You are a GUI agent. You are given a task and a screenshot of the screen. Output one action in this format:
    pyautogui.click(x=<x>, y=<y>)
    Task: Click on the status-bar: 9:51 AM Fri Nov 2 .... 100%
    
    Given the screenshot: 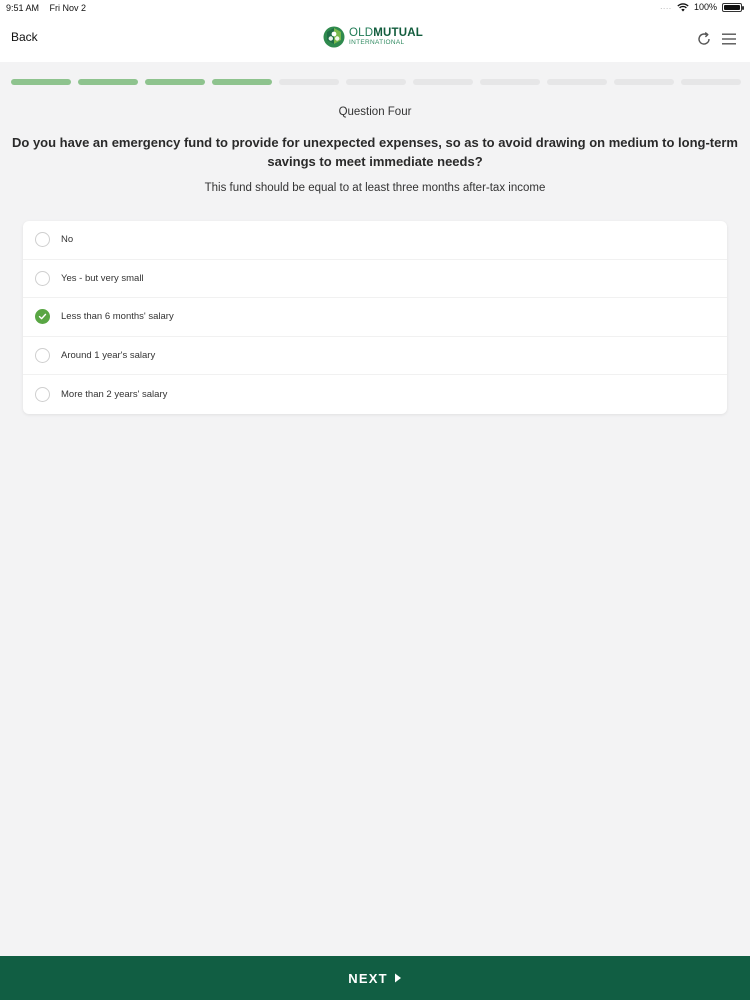 What is the action you would take?
    pyautogui.click(x=375, y=8)
    